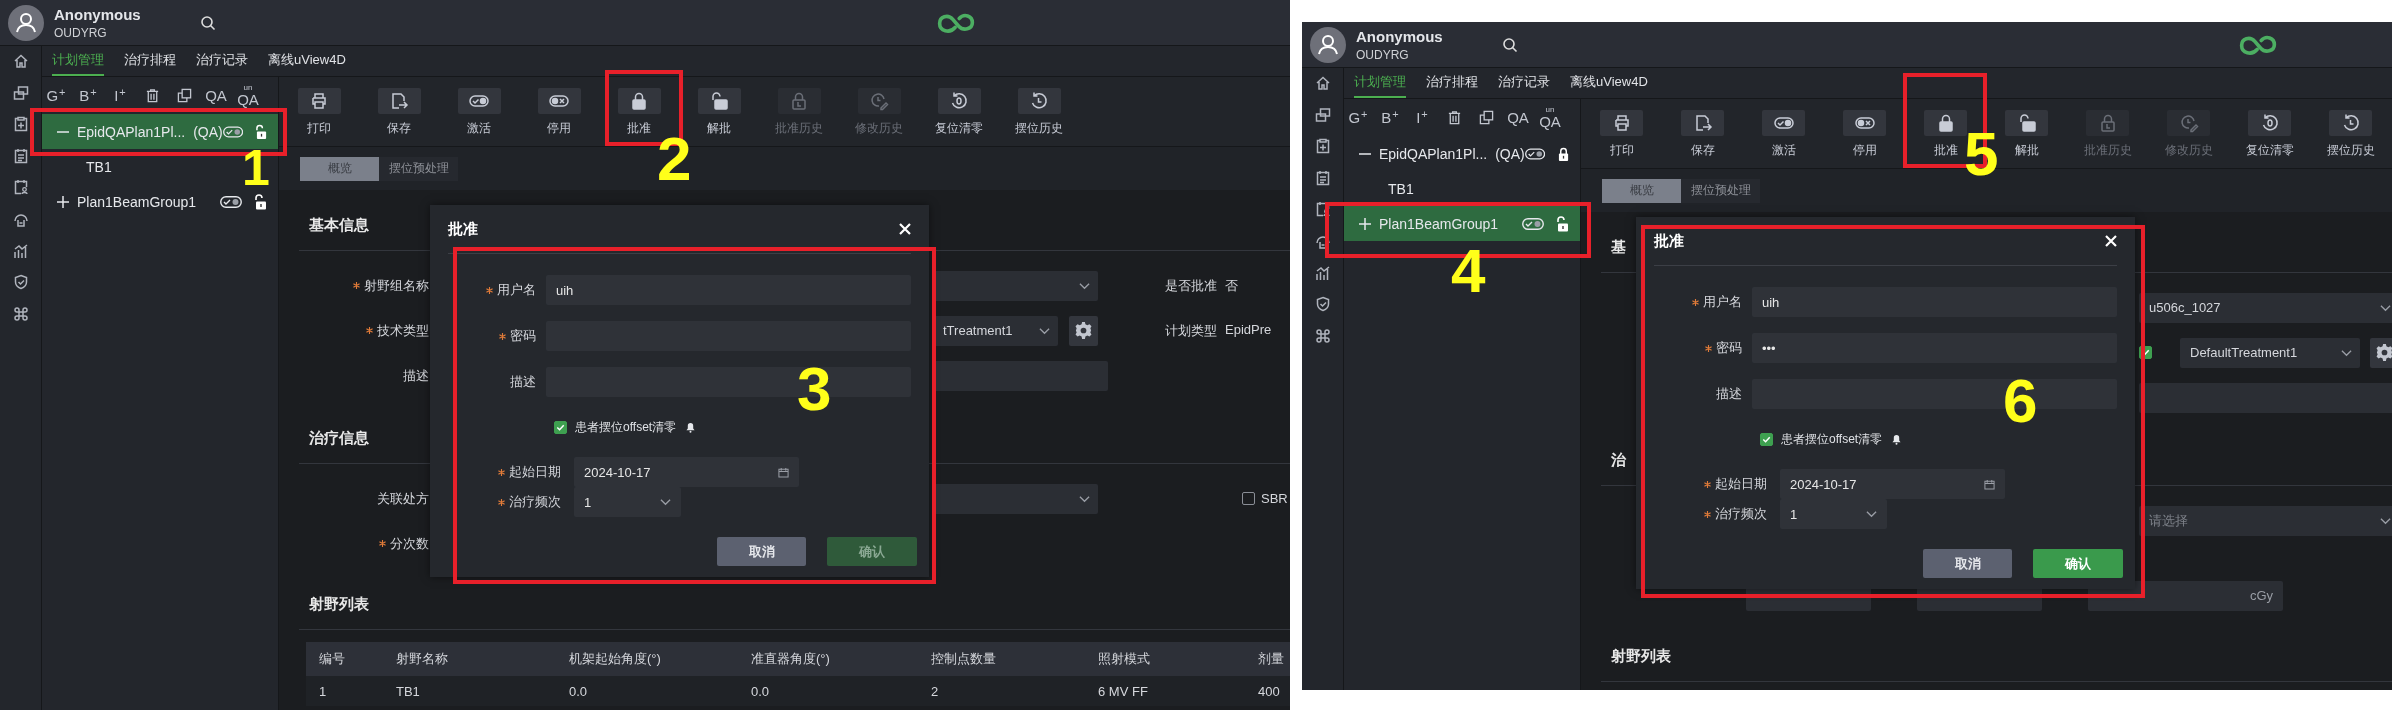 Image resolution: width=2392 pixels, height=710 pixels. Describe the element at coordinates (1084, 285) in the screenshot. I see `chevron-down-icon` at that location.